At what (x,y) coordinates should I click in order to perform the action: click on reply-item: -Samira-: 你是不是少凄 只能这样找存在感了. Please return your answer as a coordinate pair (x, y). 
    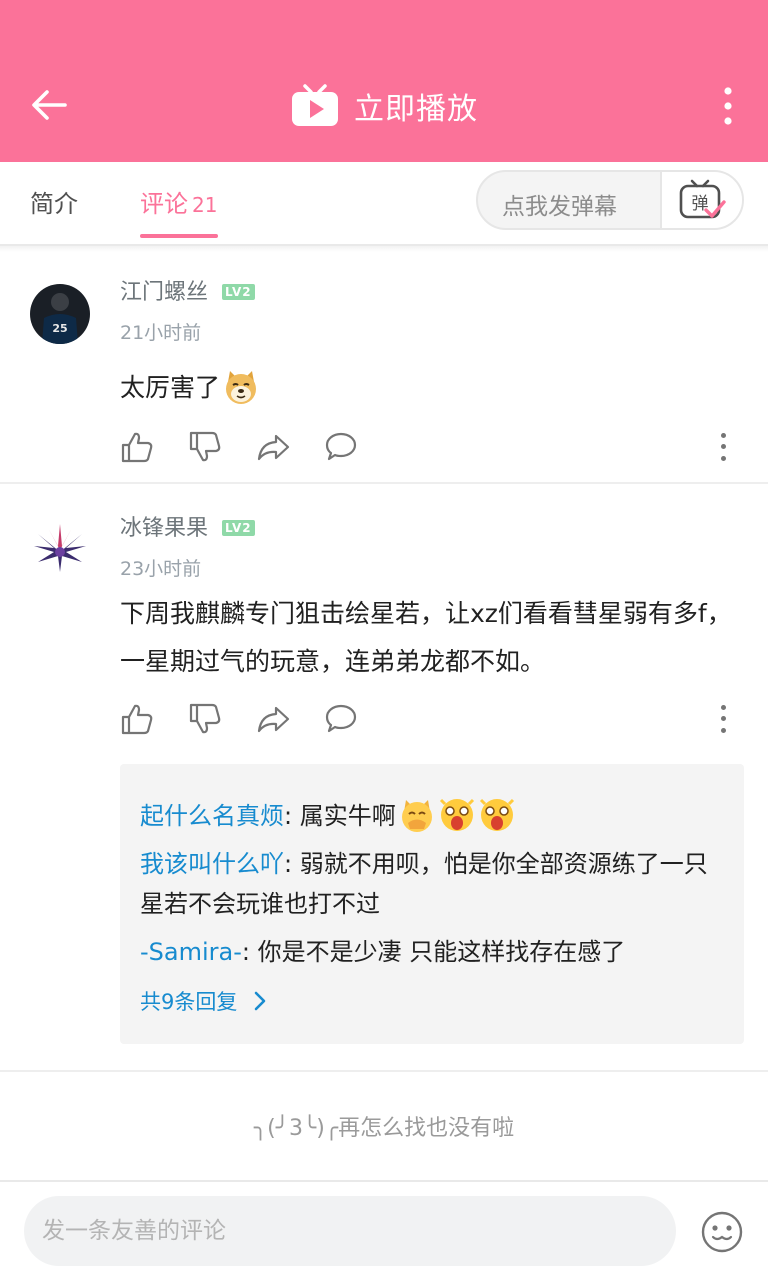
    Looking at the image, I should click on (435, 952).